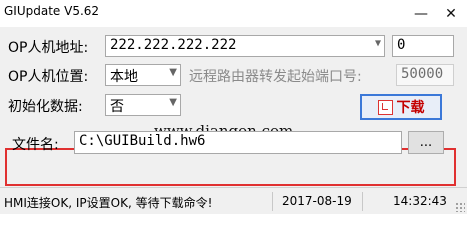 The image size is (467, 240). What do you see at coordinates (124, 77) in the screenshot?
I see `op-position-value: 本地` at bounding box center [124, 77].